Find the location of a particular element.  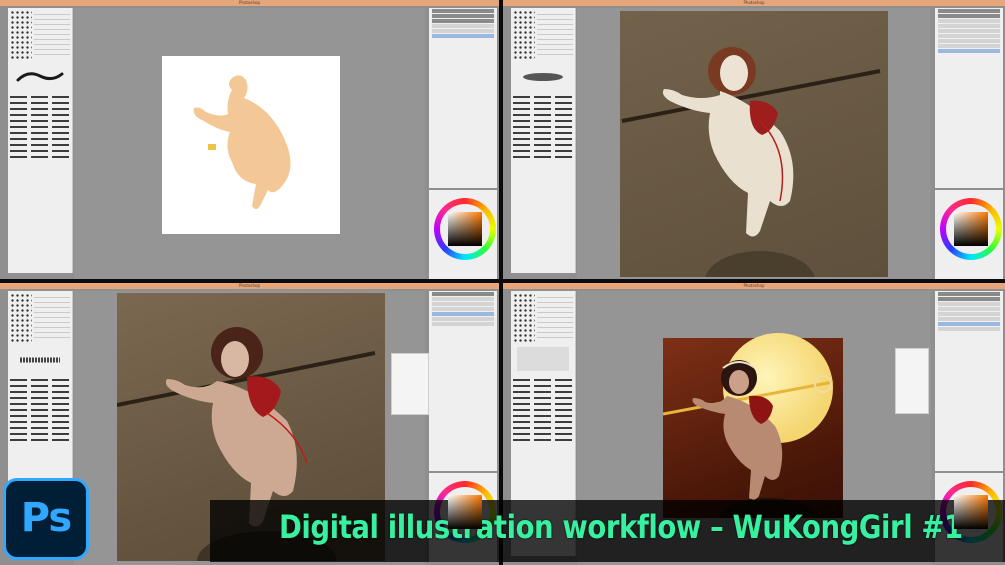

logo-text: Ps is located at coordinates (46, 518).